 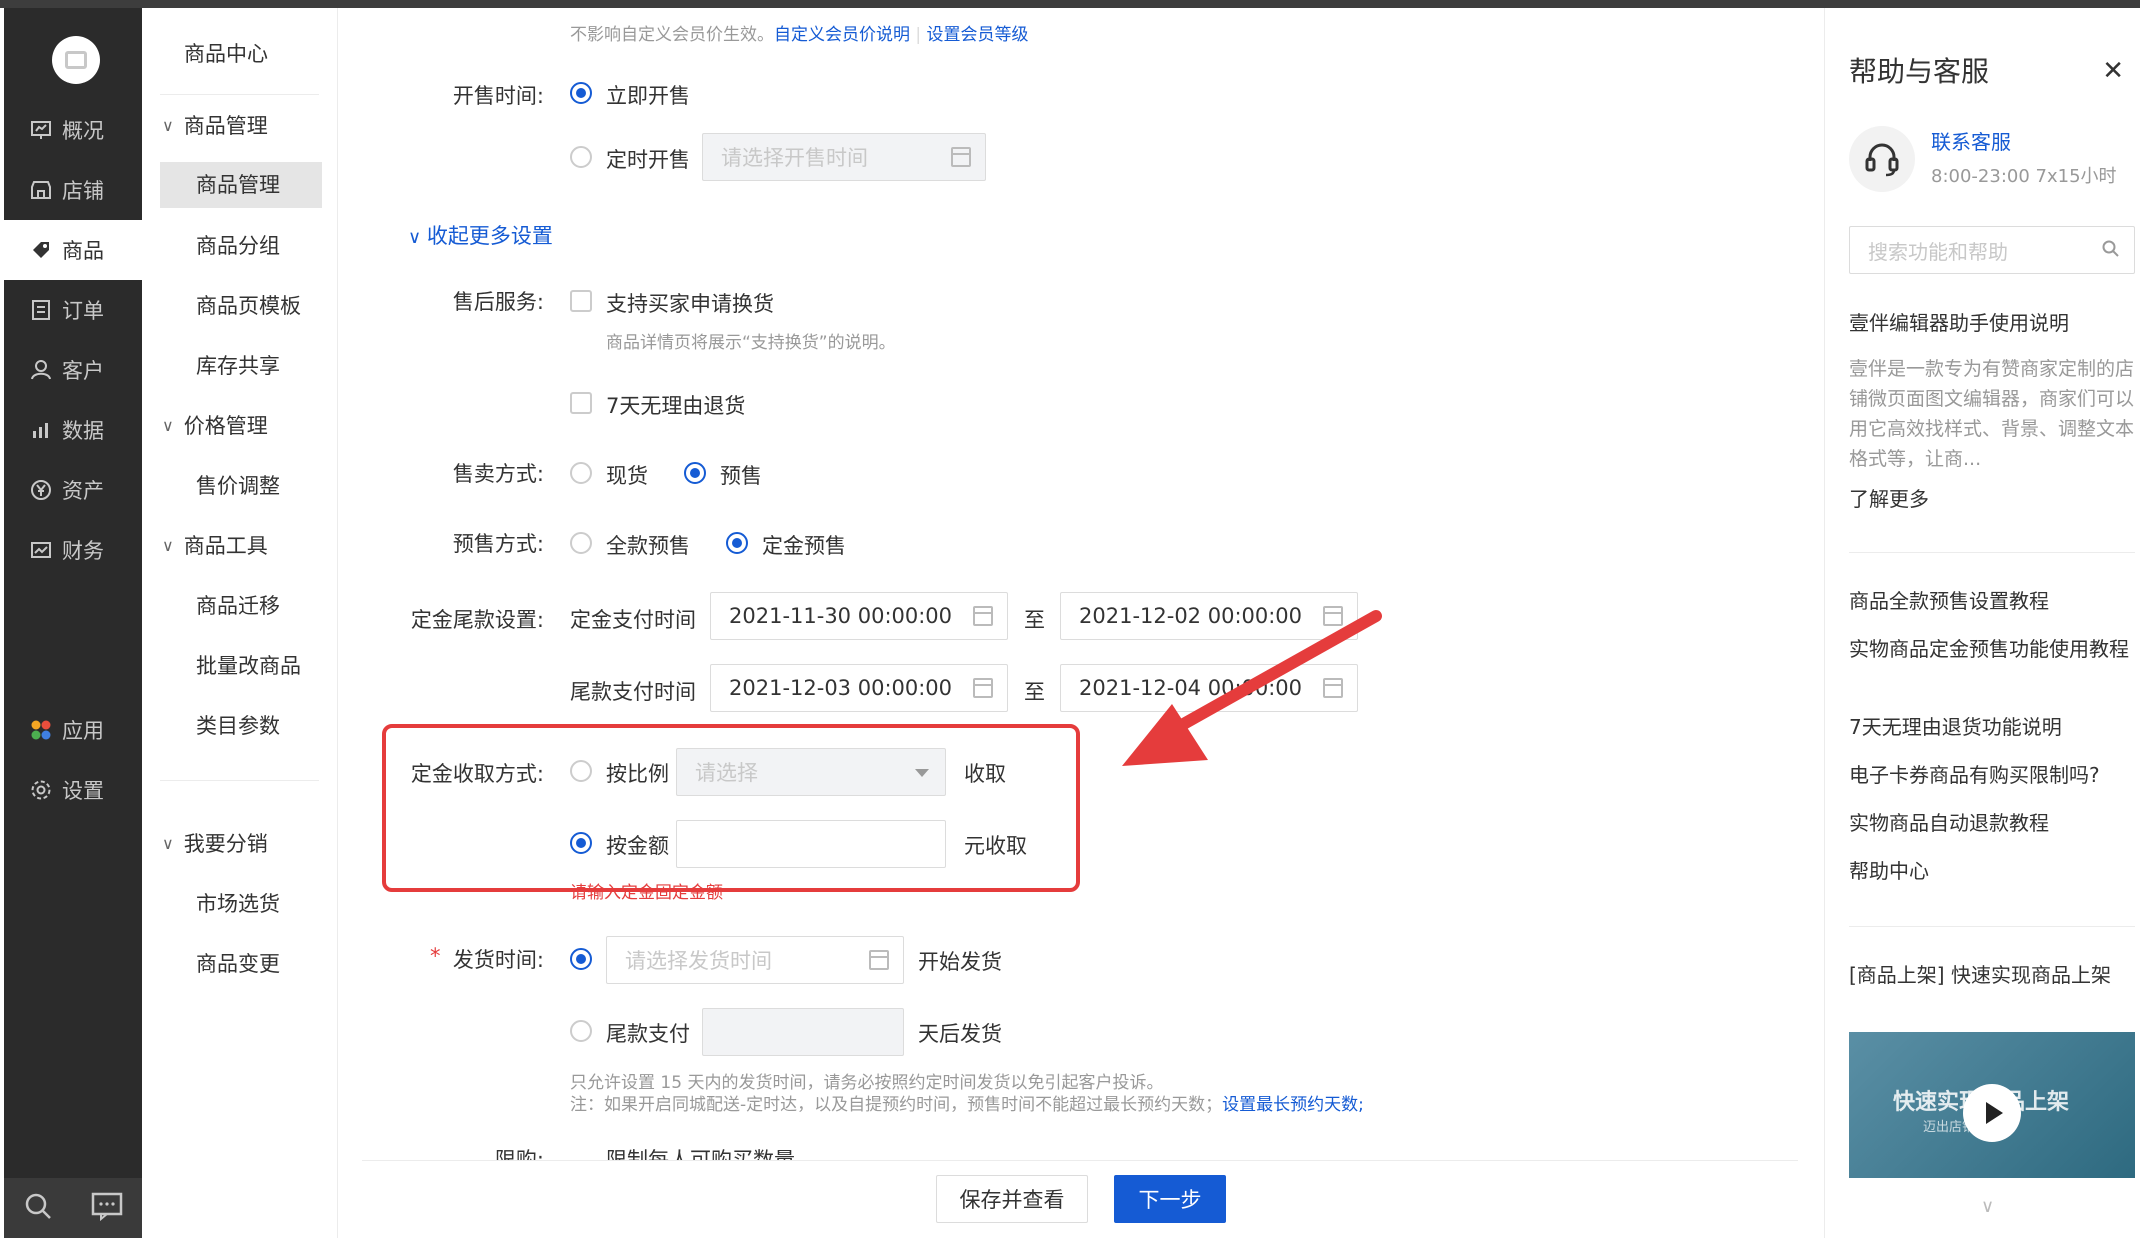 What do you see at coordinates (1012, 1199) in the screenshot?
I see `save-view-button: 保存并查看` at bounding box center [1012, 1199].